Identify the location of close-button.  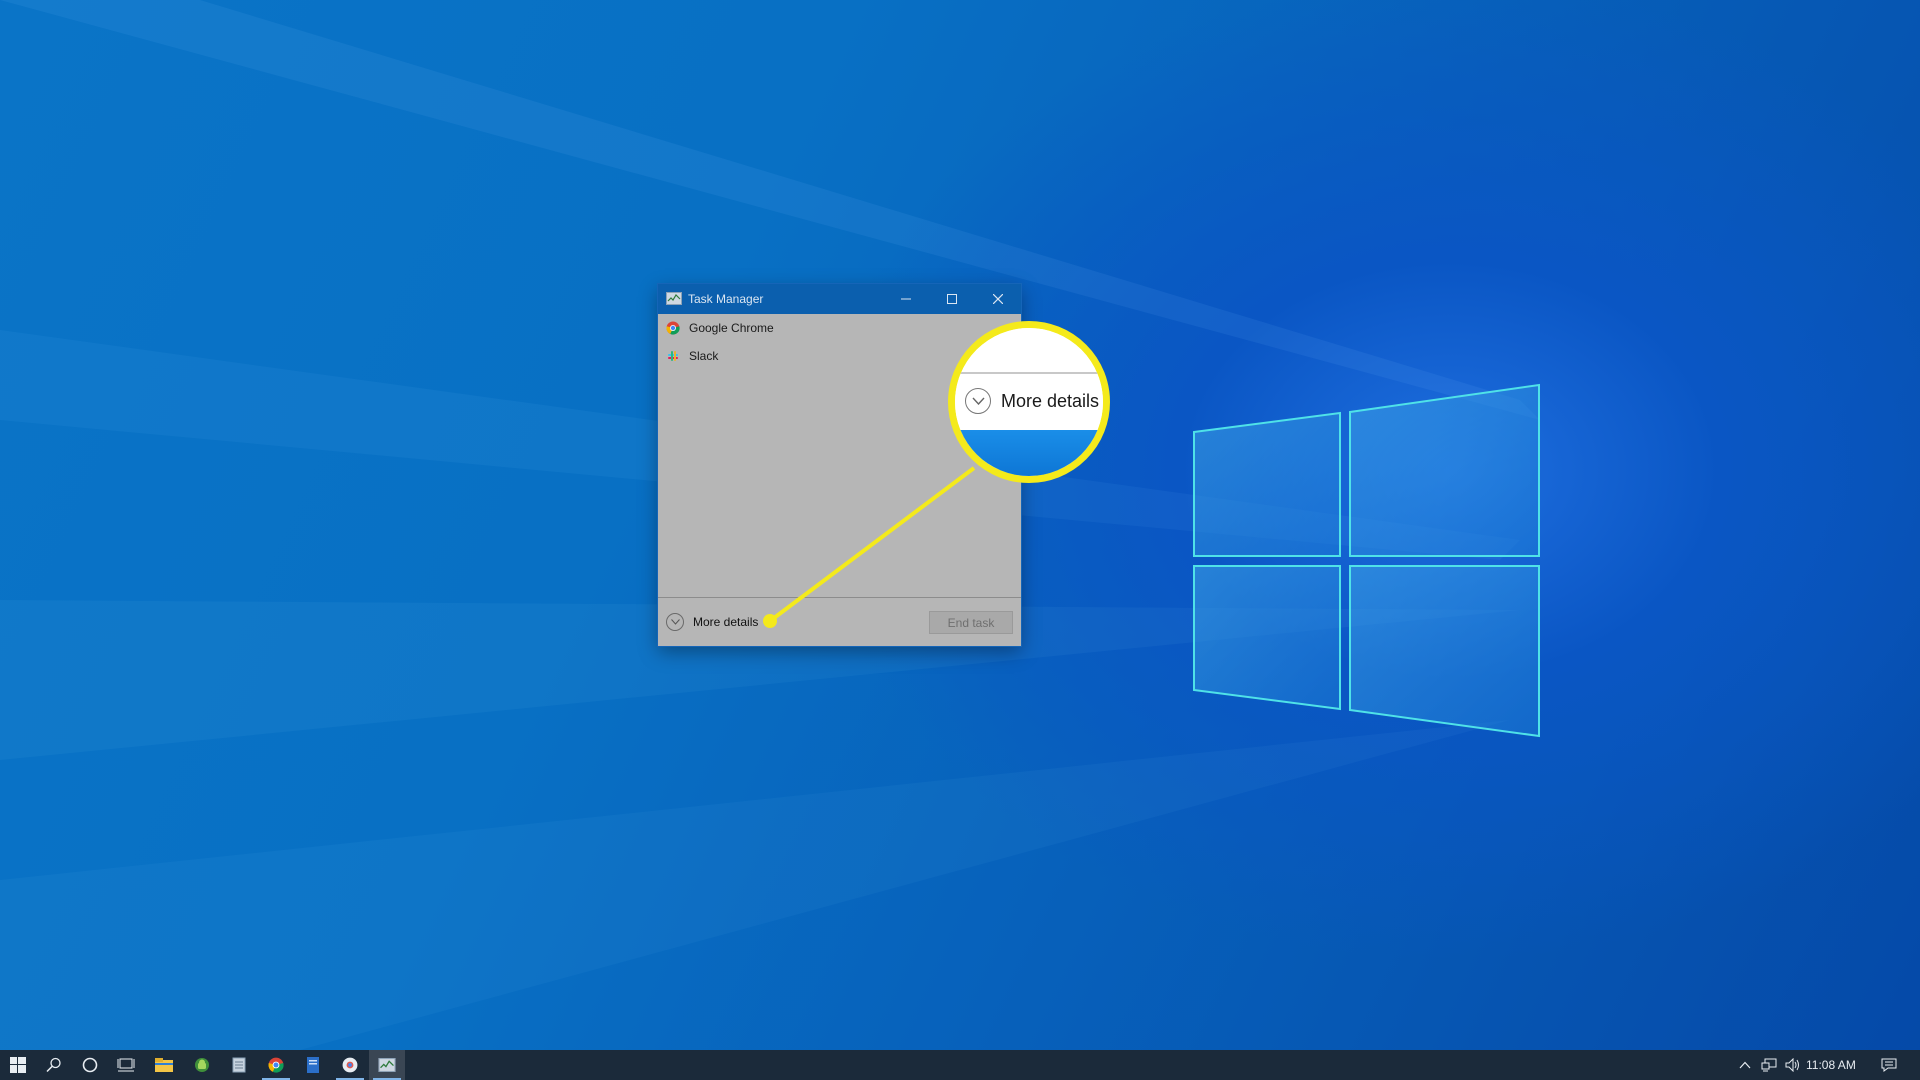
(998, 299).